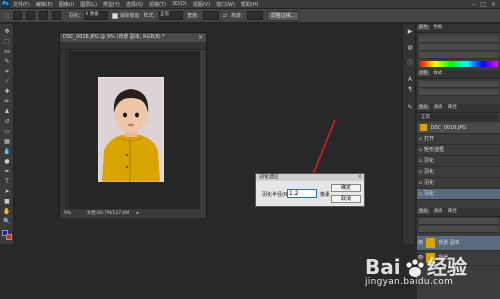 The height and width of the screenshot is (299, 500). What do you see at coordinates (458, 64) in the screenshot?
I see `color-ramp` at bounding box center [458, 64].